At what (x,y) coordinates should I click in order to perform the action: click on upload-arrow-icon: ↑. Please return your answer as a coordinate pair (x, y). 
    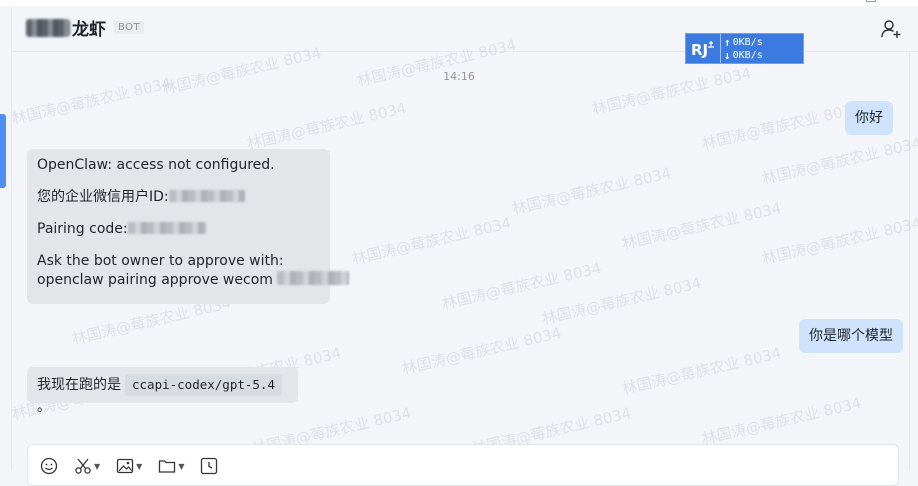
    Looking at the image, I should click on (727, 42).